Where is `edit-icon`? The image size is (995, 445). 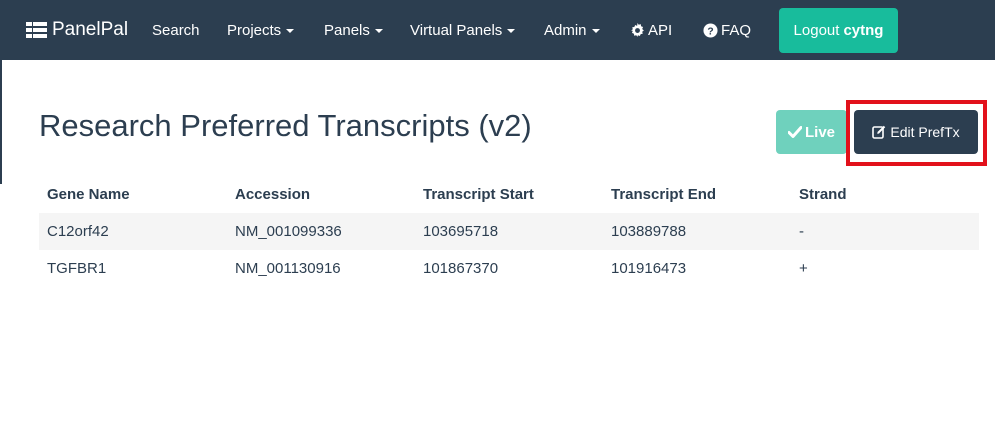 edit-icon is located at coordinates (879, 132).